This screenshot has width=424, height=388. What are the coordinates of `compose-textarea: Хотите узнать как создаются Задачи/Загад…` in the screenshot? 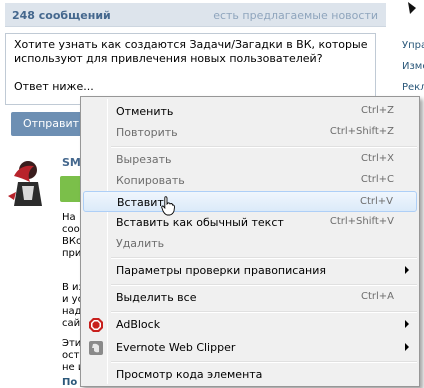 It's located at (191, 66).